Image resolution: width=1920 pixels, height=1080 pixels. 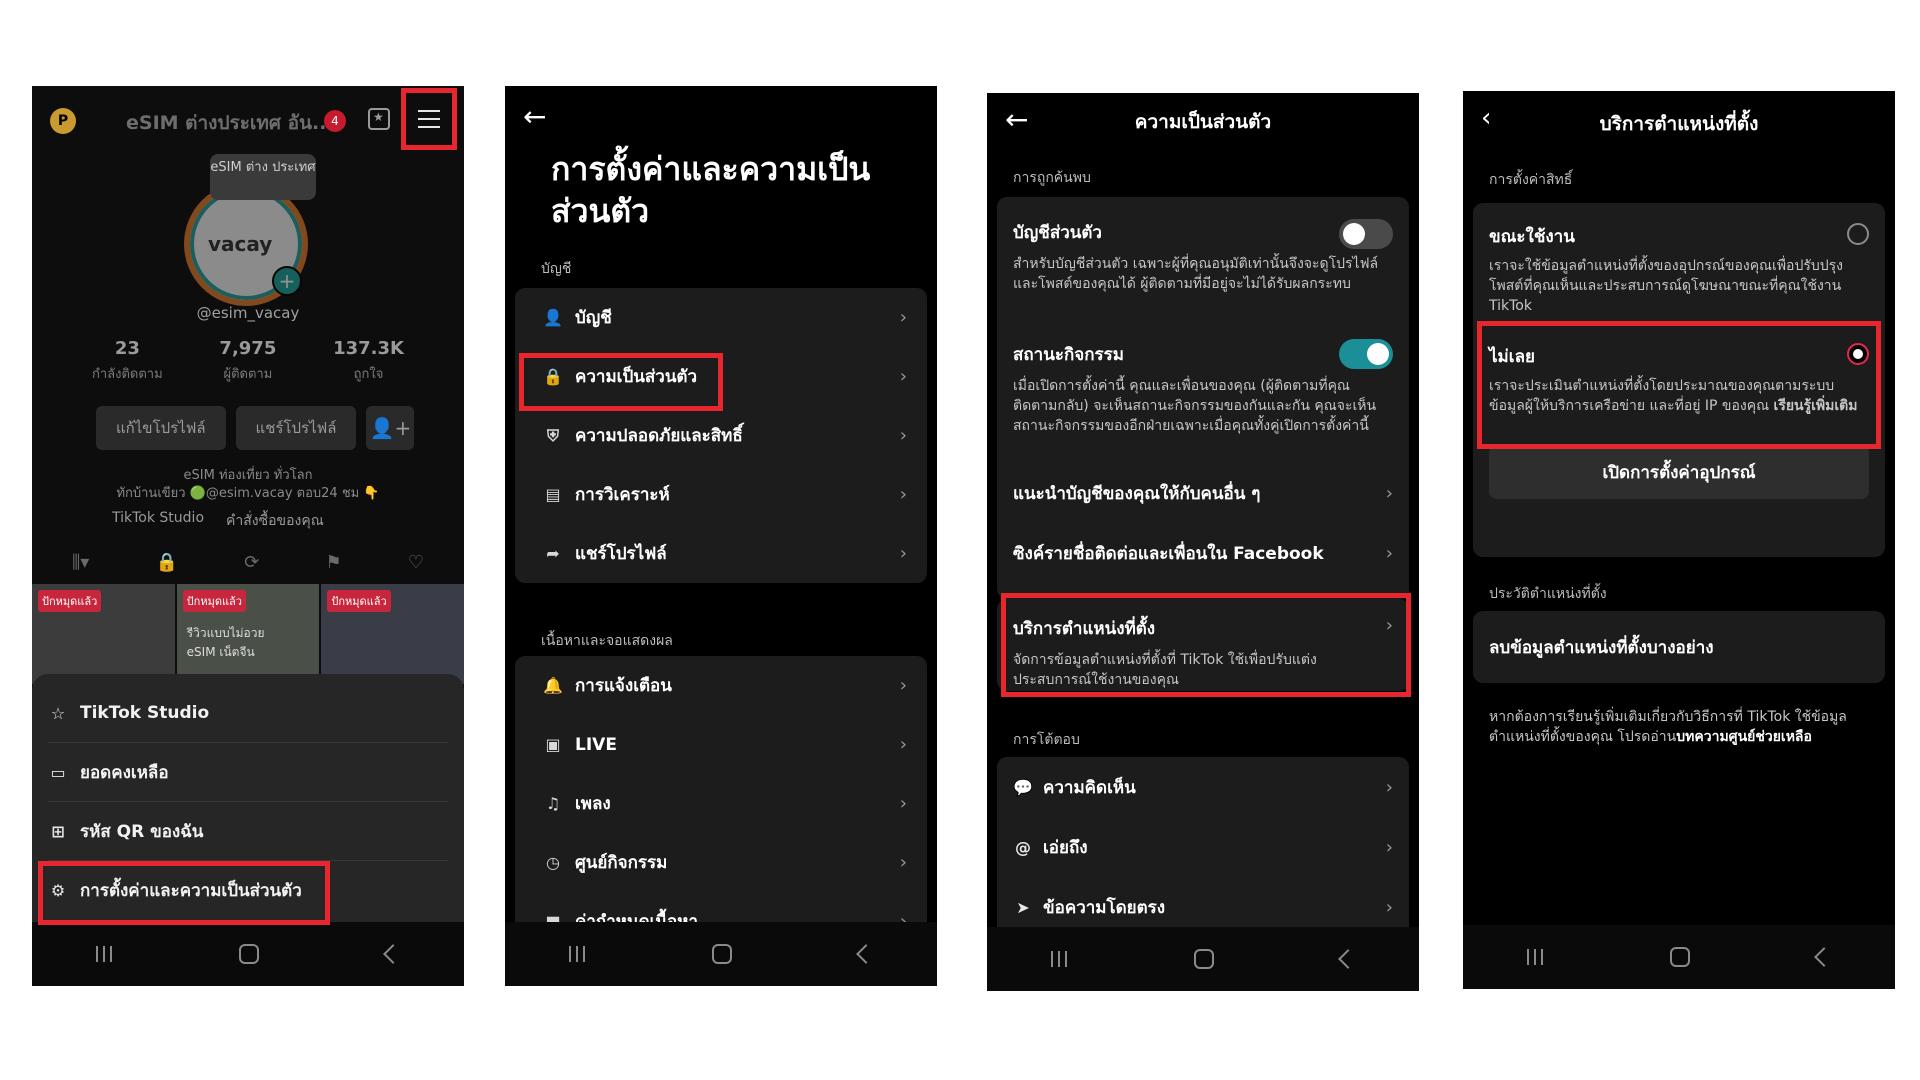 I want to click on section-content: เนื้อหาและจอแสดงผล, so click(x=607, y=641).